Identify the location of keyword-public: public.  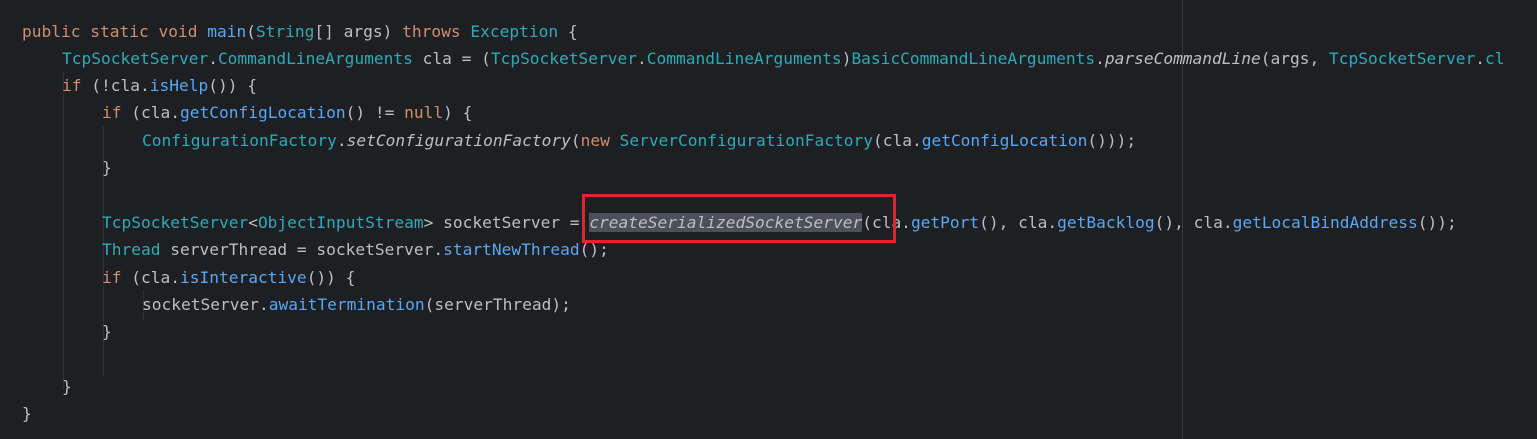
(51, 31).